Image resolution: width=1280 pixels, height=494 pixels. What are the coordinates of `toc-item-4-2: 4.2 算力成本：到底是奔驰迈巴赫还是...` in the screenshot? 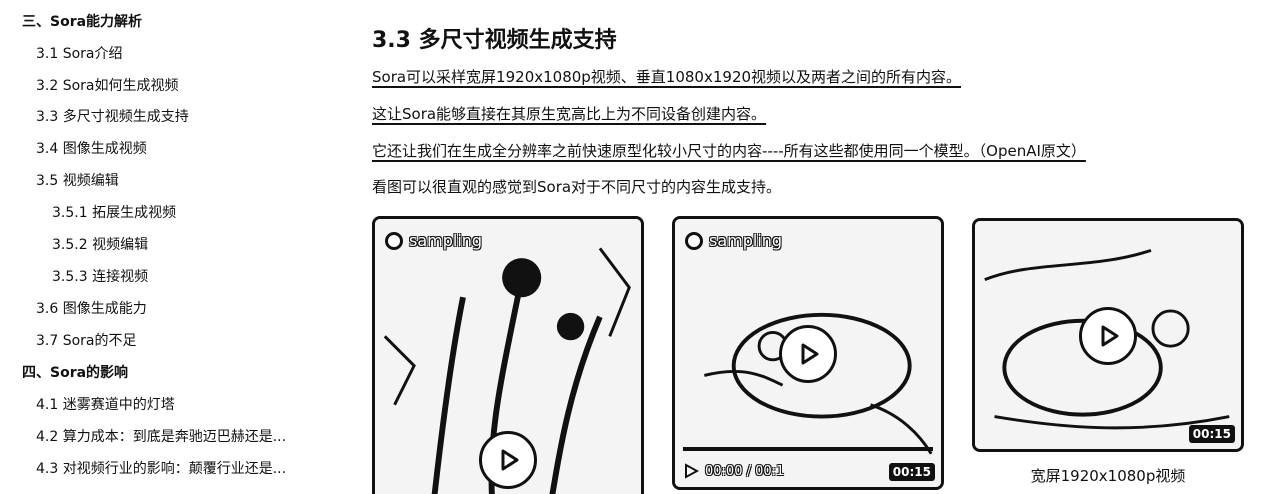 It's located at (161, 437).